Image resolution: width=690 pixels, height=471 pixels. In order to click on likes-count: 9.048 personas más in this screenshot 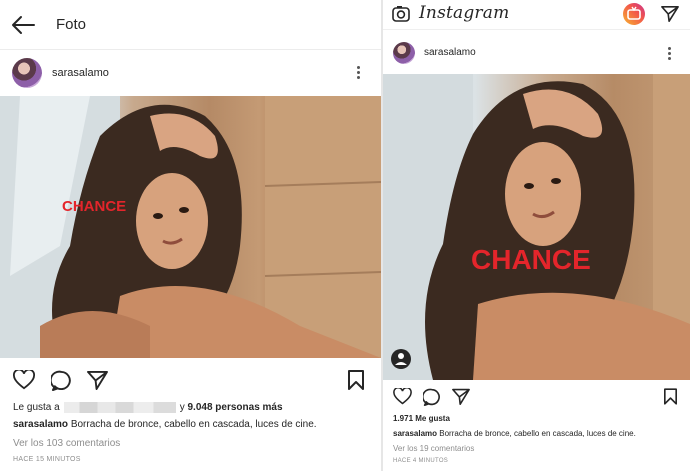, I will do `click(235, 407)`.